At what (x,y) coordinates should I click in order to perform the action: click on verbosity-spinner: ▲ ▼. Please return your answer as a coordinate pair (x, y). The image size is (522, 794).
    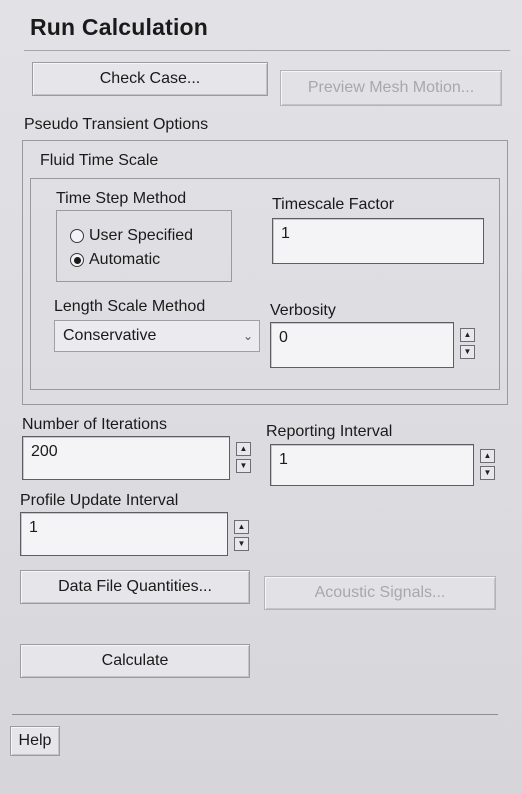
    Looking at the image, I should click on (467, 343).